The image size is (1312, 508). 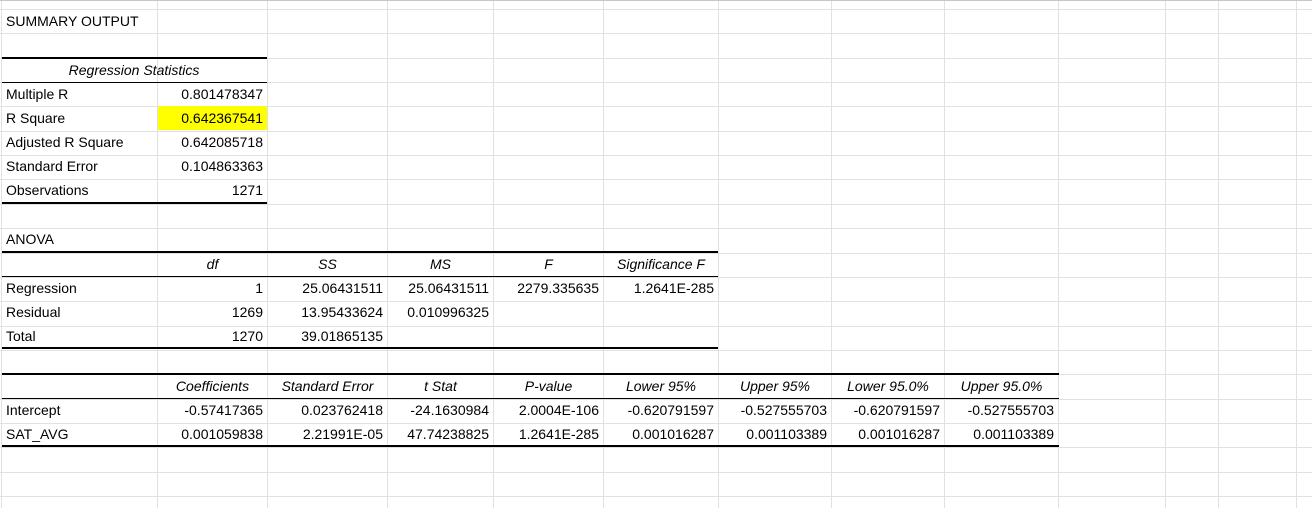 I want to click on coef-cell: 2.21991E-05, so click(x=327, y=434).